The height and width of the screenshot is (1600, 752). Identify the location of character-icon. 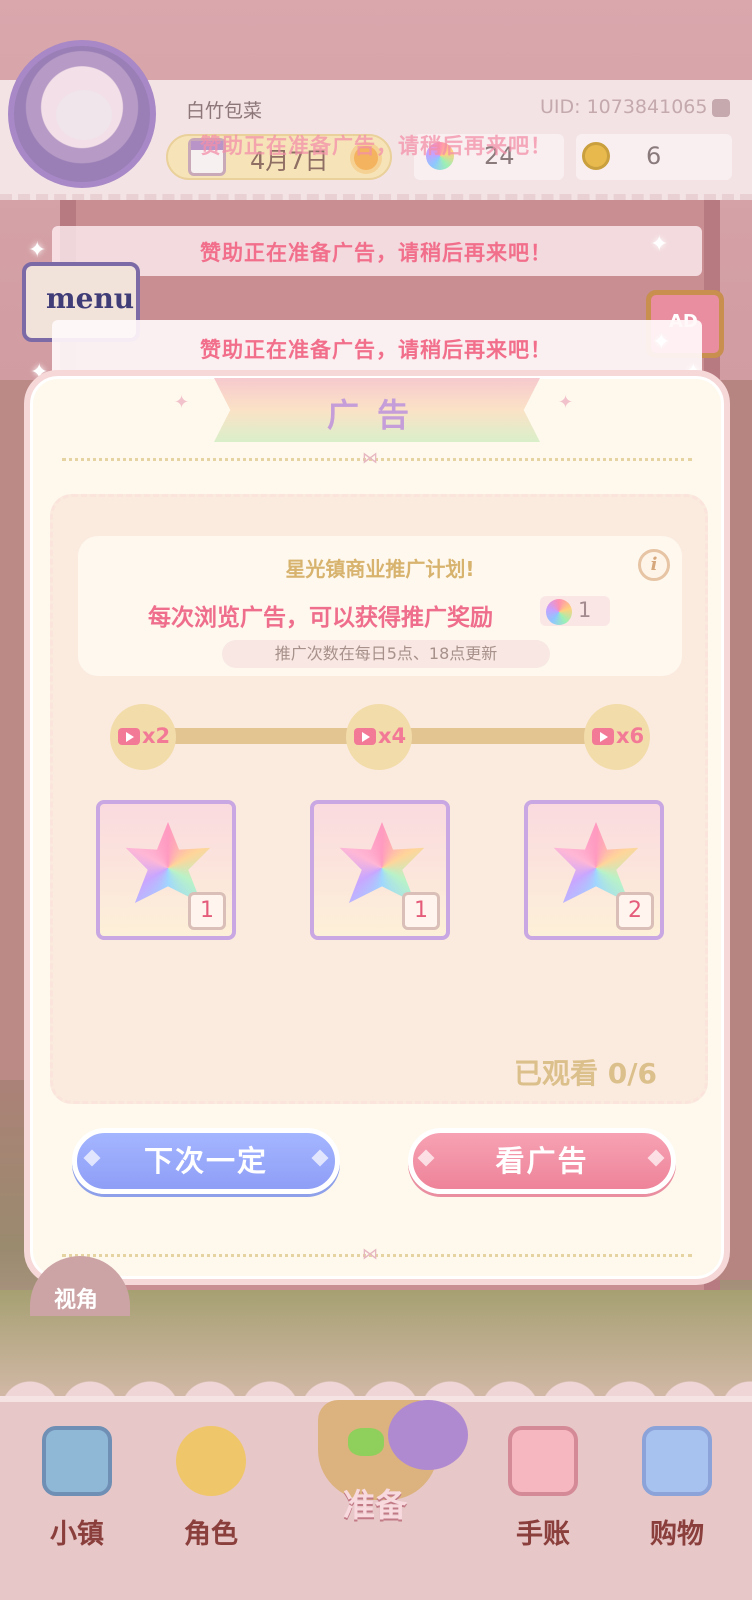
(211, 1461).